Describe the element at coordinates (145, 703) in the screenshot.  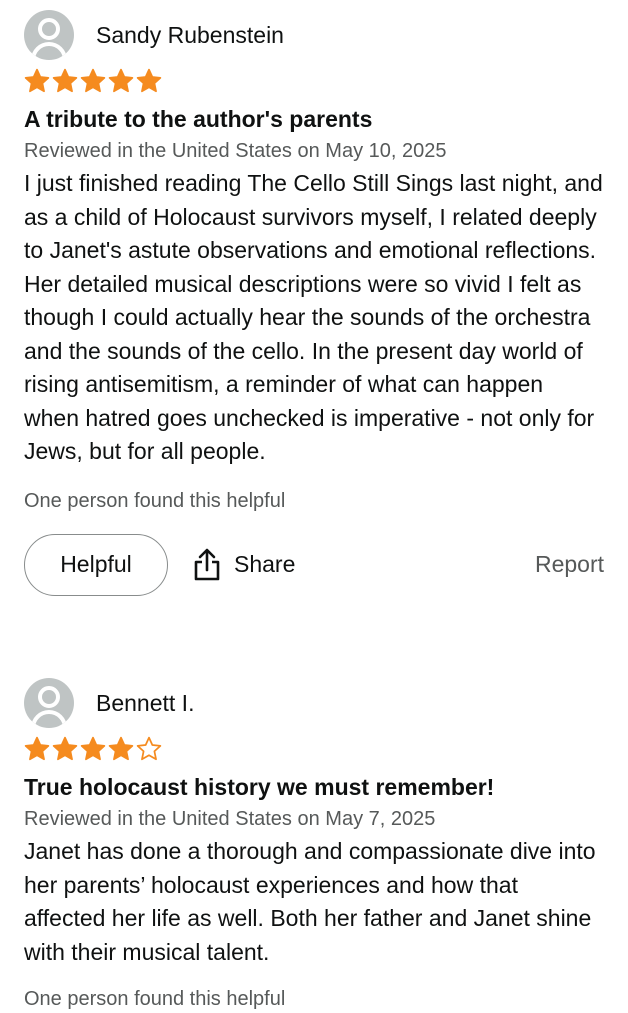
I see `reviewer-name: Bennett I.` at that location.